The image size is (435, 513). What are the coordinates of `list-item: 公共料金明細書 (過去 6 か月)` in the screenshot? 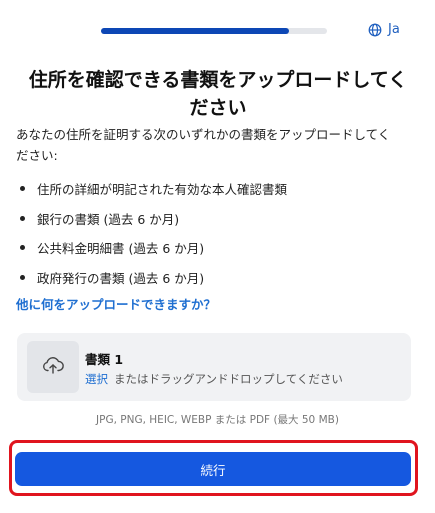 It's located at (220, 248).